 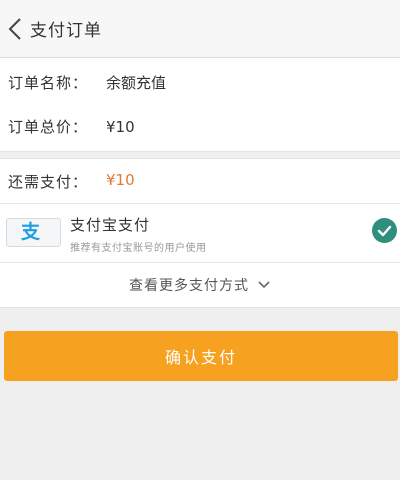 I want to click on amount-due-row: 还需支付： ¥10, so click(x=71, y=181).